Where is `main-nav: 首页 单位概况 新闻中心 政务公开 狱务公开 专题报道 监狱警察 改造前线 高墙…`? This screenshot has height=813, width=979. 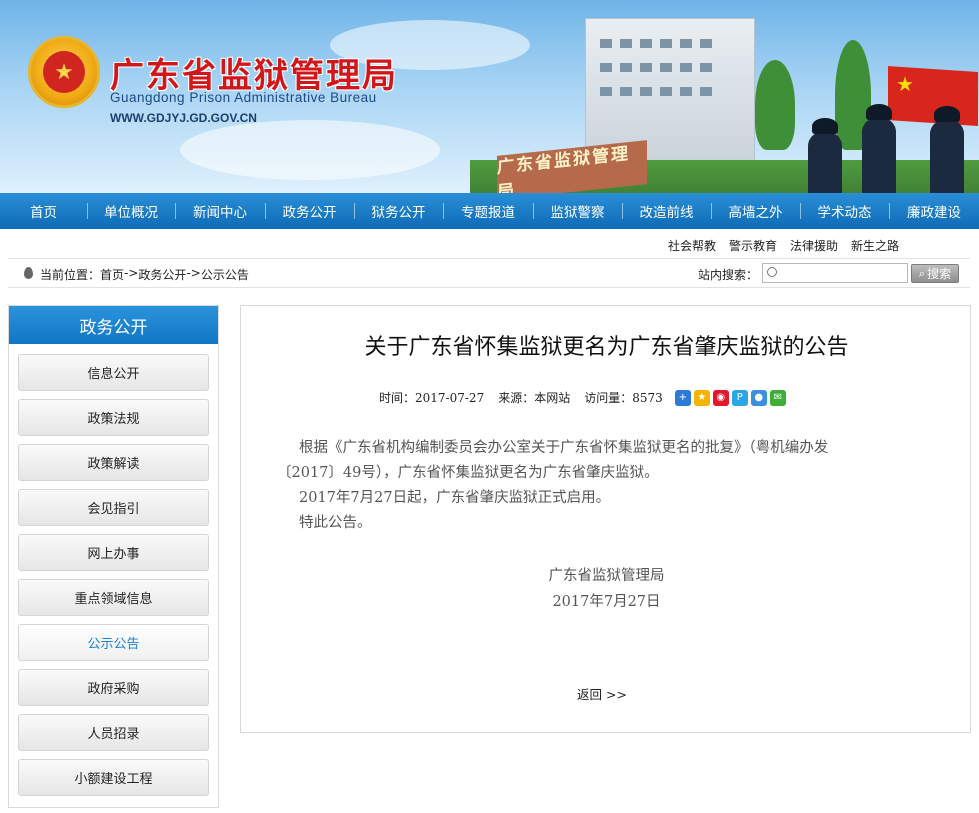
main-nav: 首页 单位概况 新闻中心 政务公开 狱务公开 专题报道 监狱警察 改造前线 高墙… is located at coordinates (489, 211).